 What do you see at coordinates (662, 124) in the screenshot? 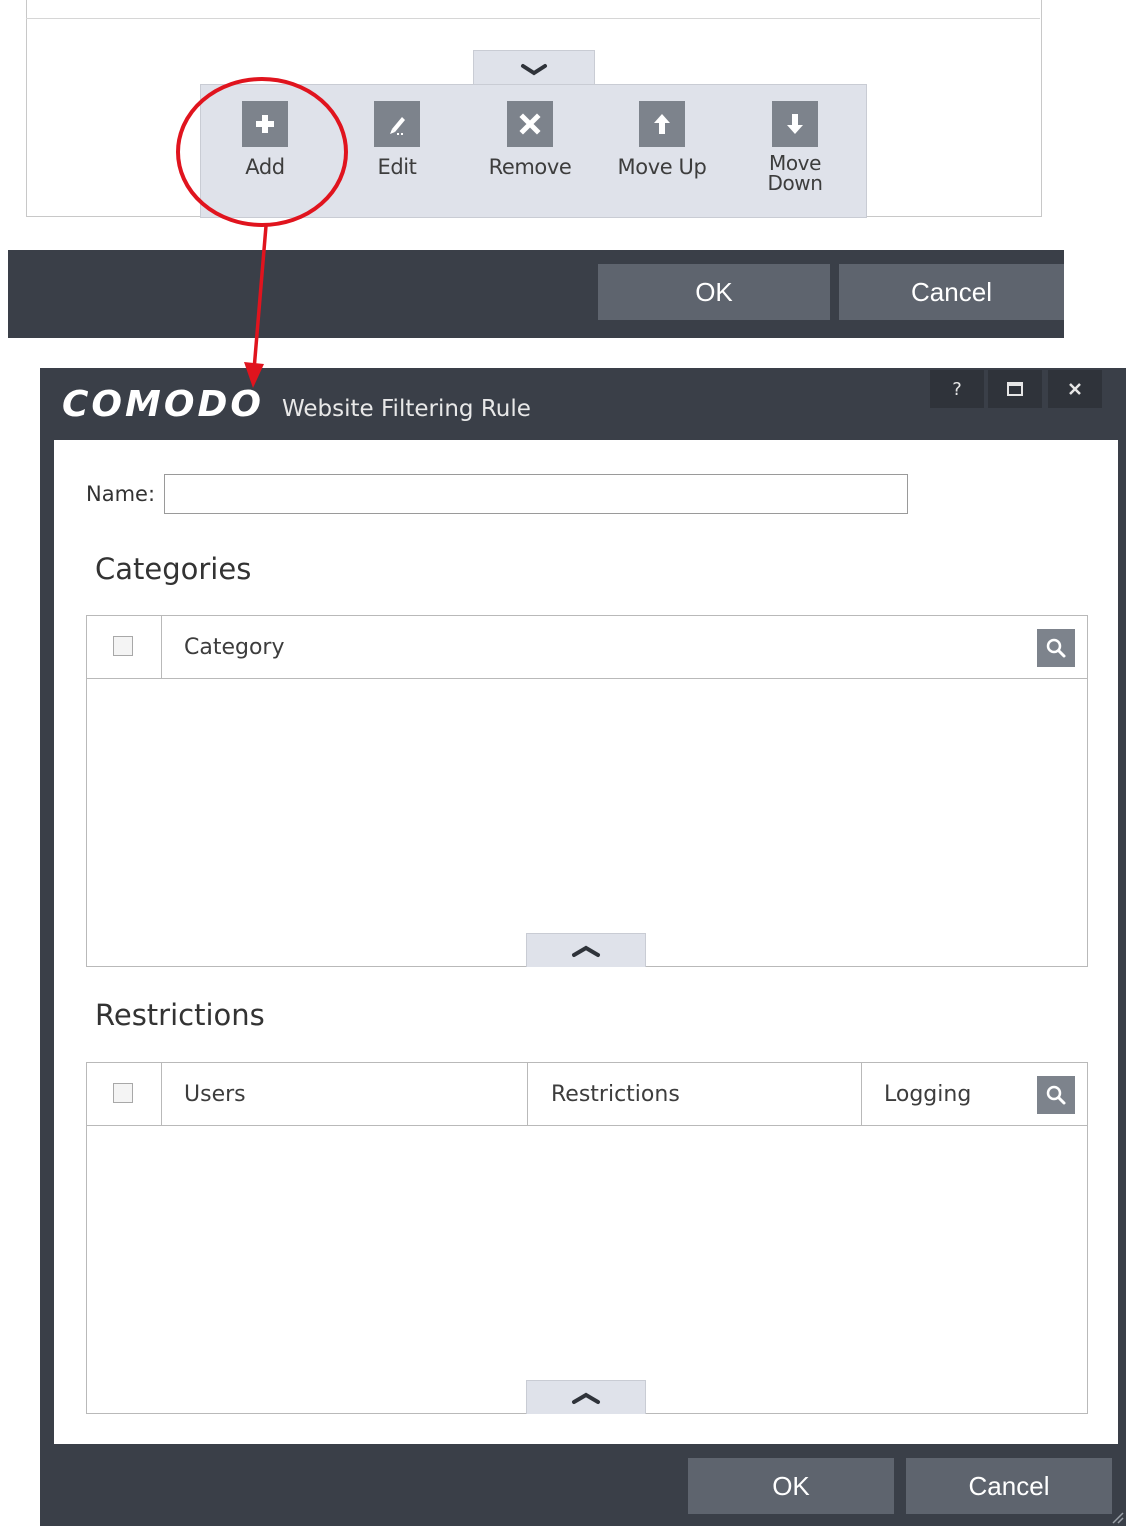
I see `arrow-up-icon` at bounding box center [662, 124].